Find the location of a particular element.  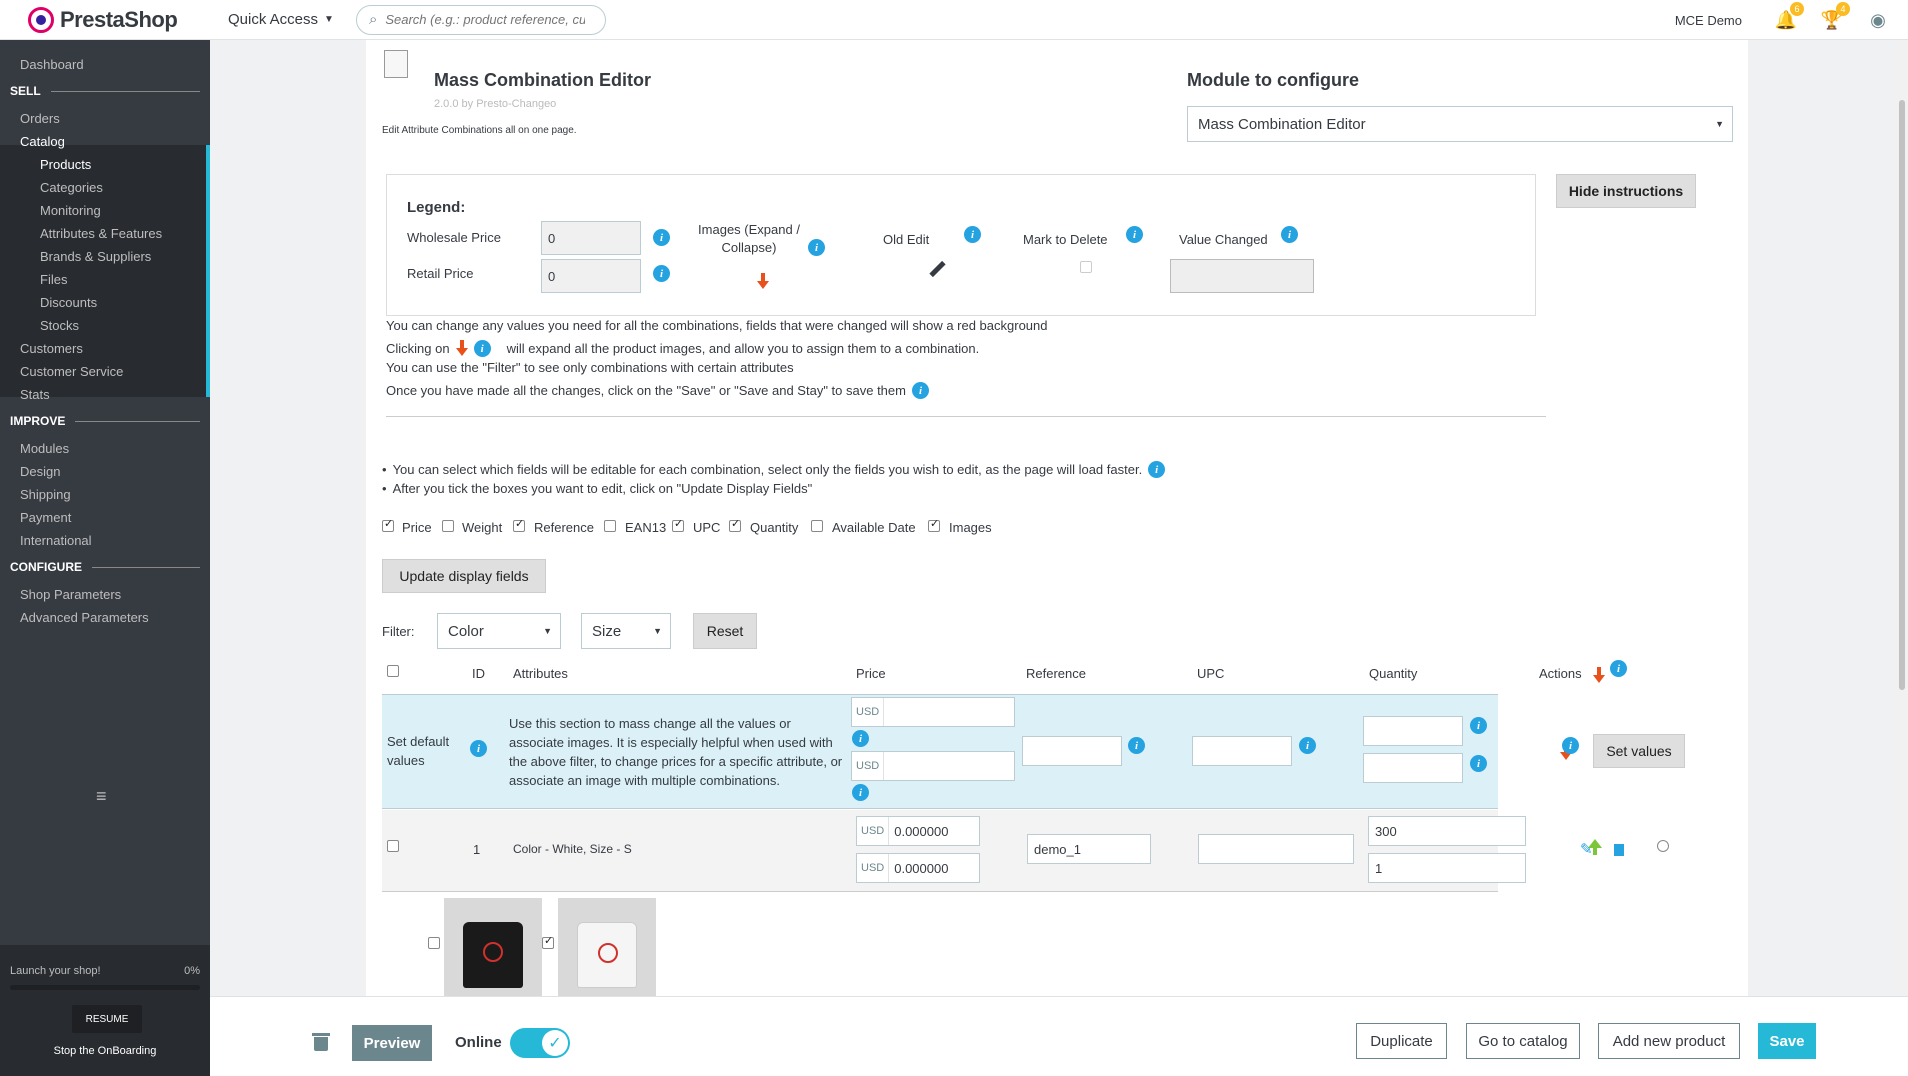

expand-info-icon: i is located at coordinates (482, 348).